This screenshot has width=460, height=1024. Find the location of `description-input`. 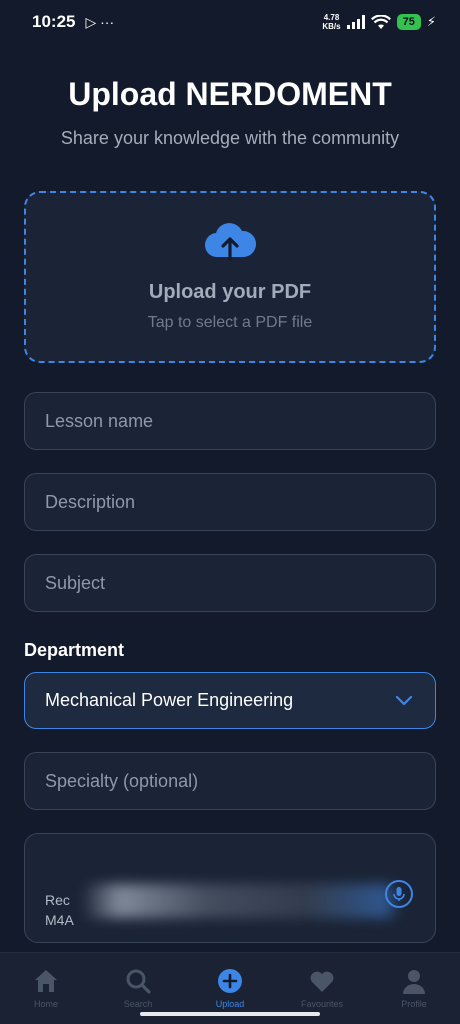

description-input is located at coordinates (230, 502).